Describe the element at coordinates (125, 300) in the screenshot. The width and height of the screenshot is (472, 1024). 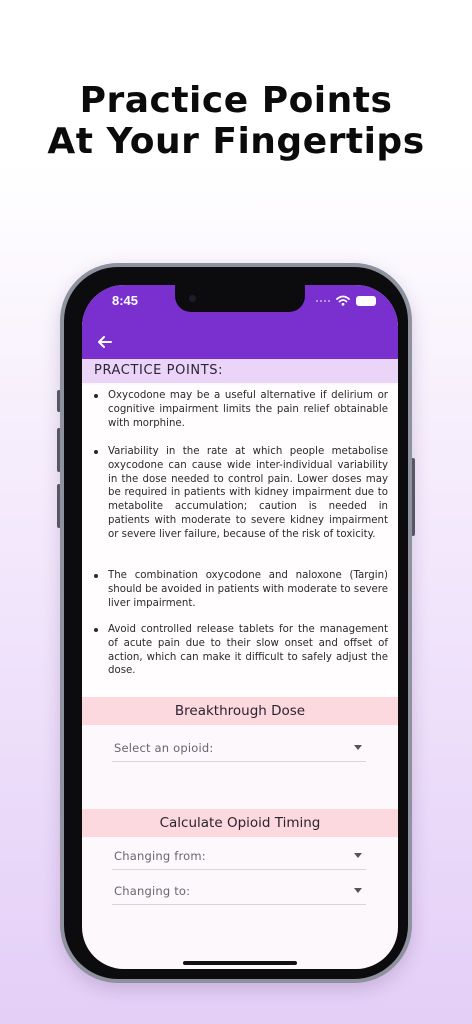
I see `status-time: 8:45` at that location.